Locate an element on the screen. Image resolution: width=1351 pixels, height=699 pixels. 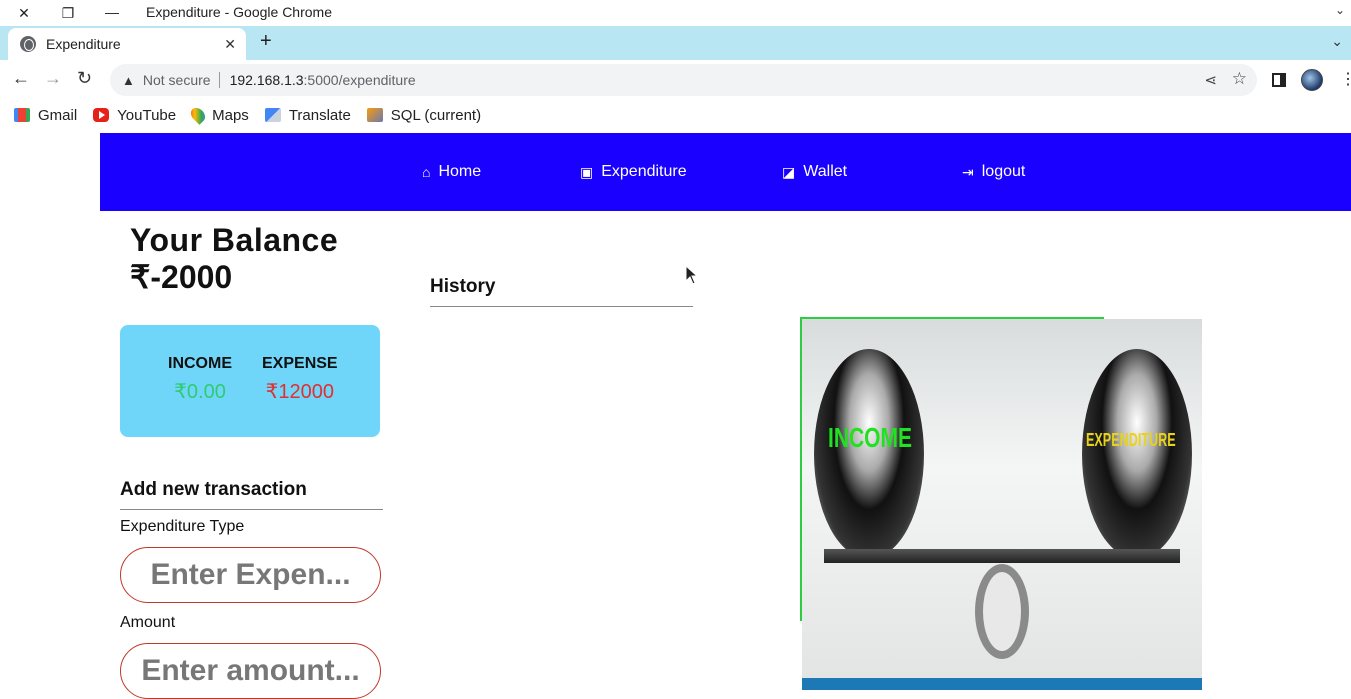
wallet-icon: ◪ is located at coordinates (789, 171).